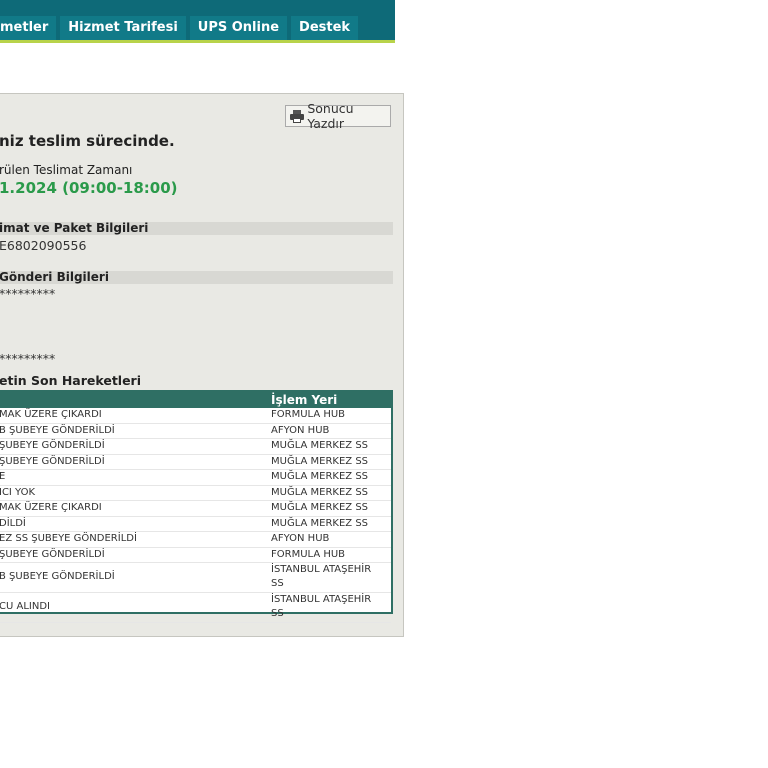  I want to click on tracking-number-value: E6802090556, so click(43, 245).